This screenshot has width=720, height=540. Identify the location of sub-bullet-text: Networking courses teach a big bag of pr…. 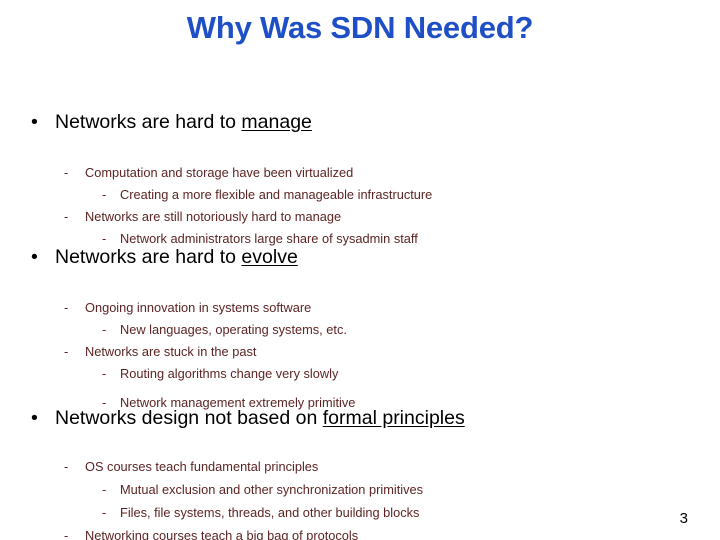
(222, 534).